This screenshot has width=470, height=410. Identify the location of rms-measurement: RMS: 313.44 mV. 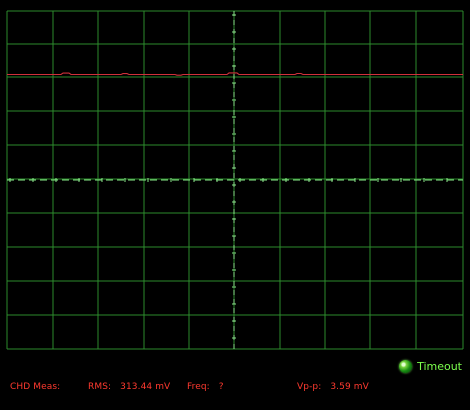
(129, 387).